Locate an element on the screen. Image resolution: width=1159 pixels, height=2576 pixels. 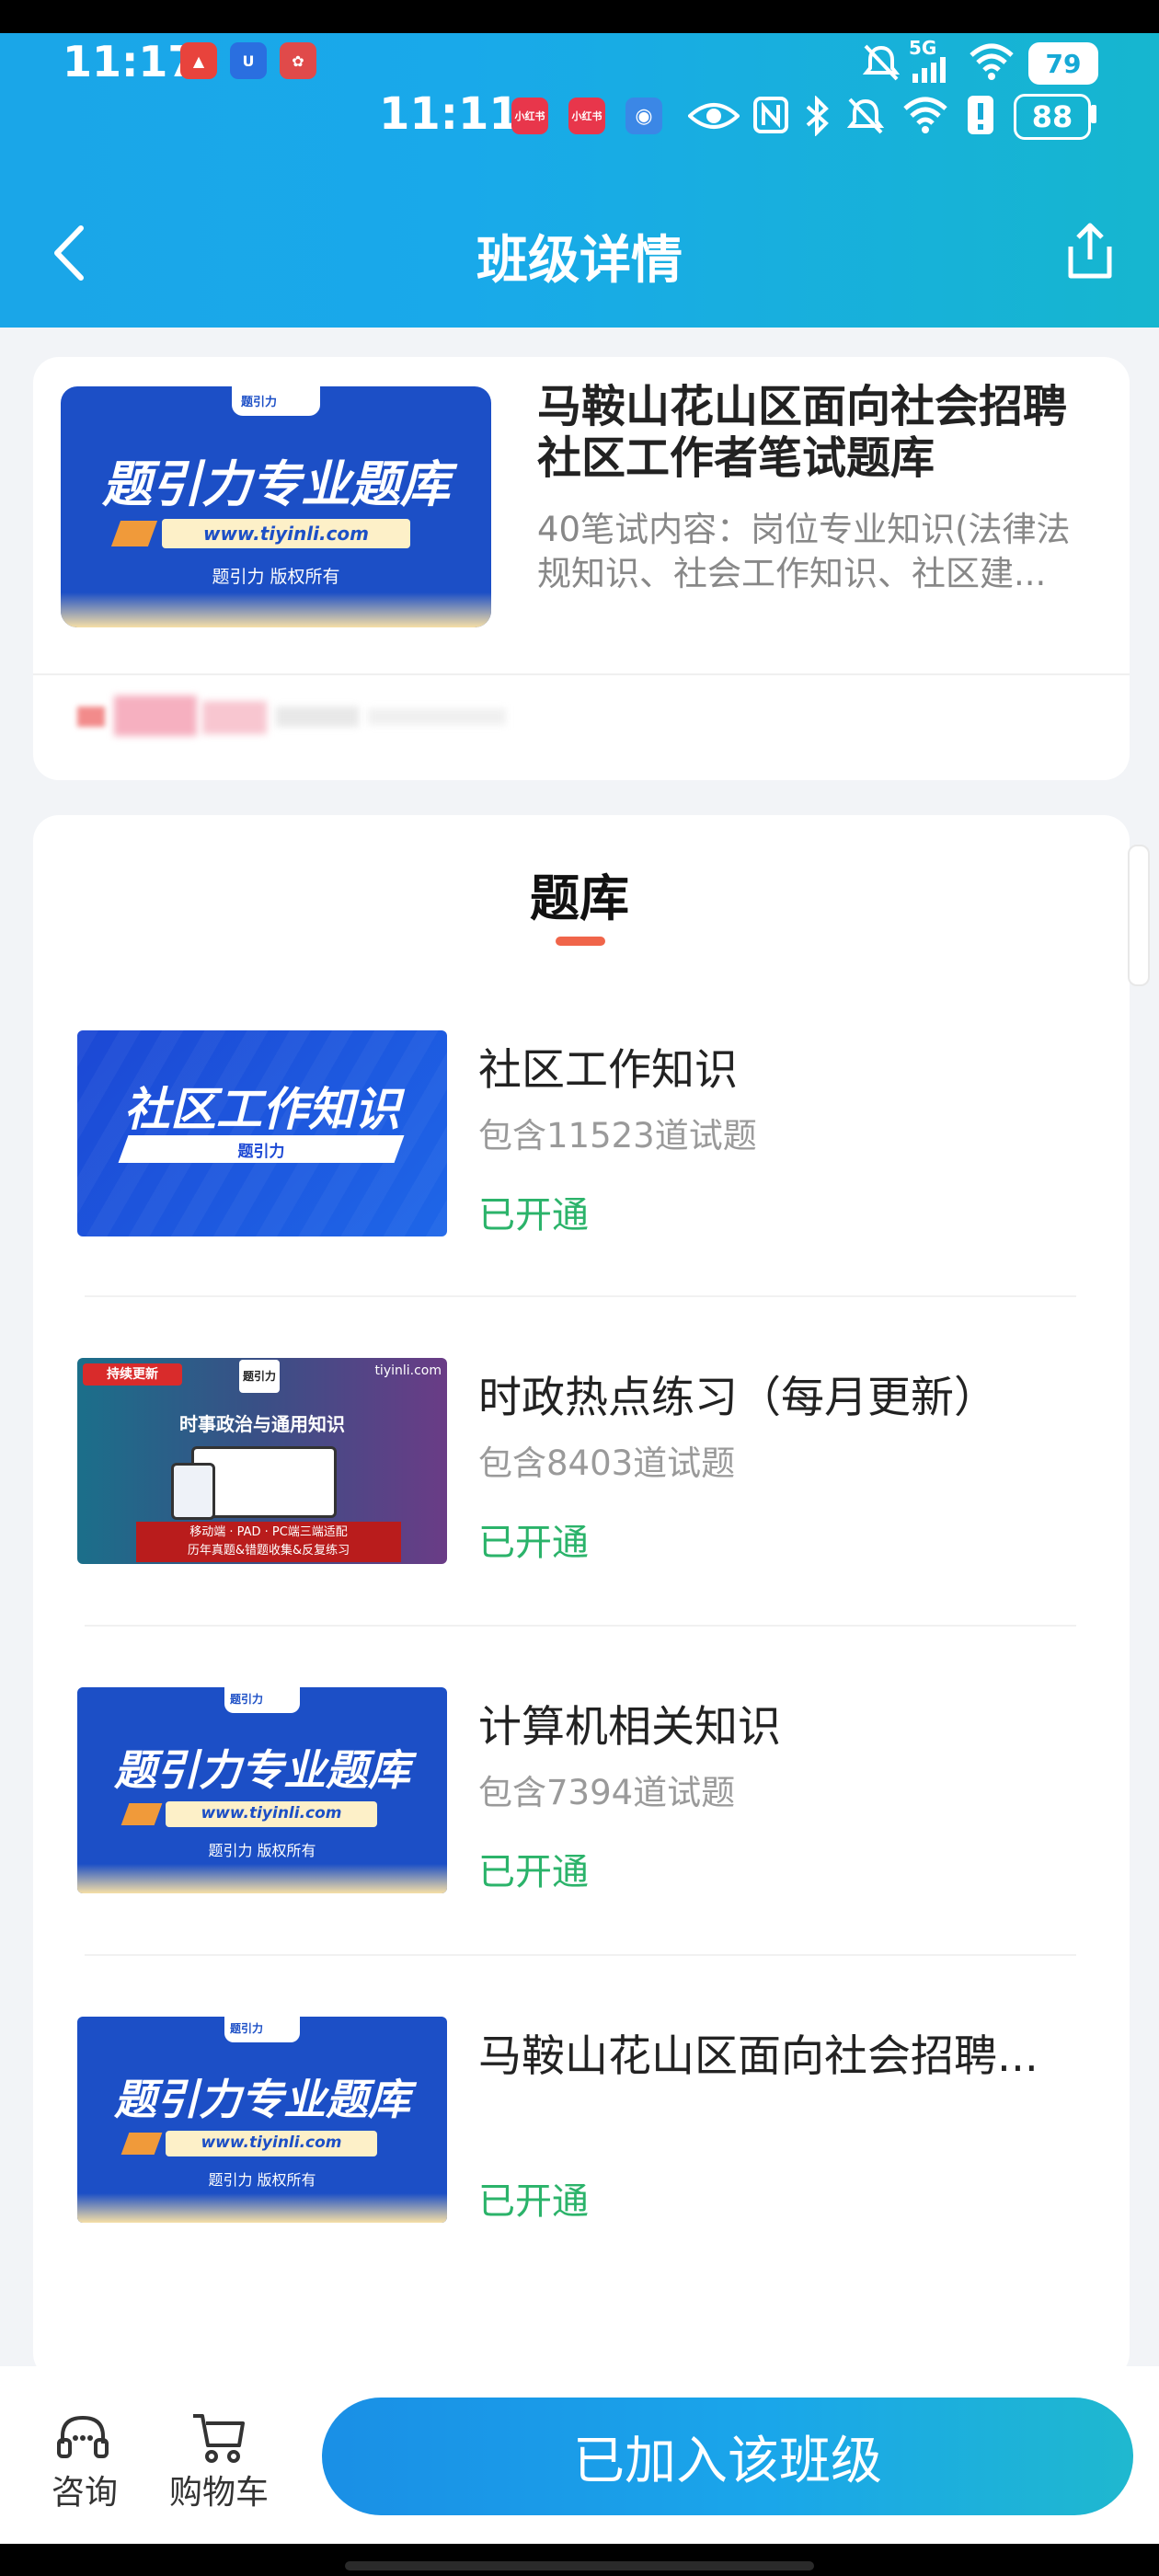
battery-indicator: 79 is located at coordinates (1063, 63).